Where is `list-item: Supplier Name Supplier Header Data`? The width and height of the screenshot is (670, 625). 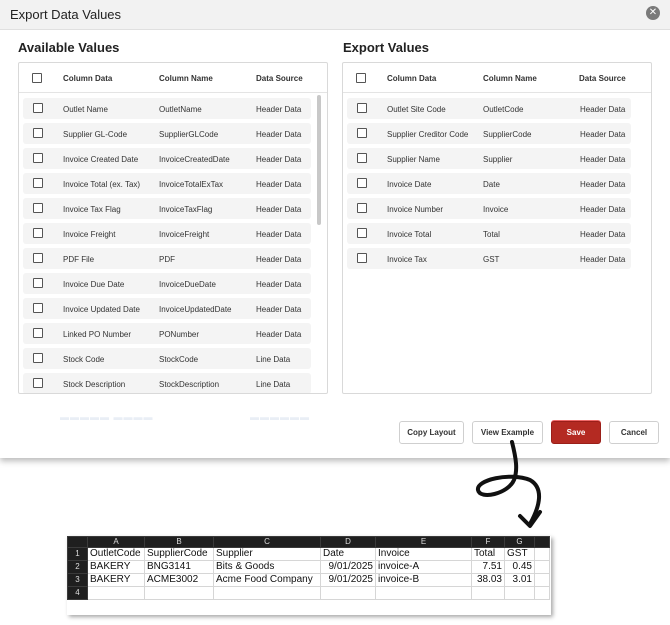 list-item: Supplier Name Supplier Header Data is located at coordinates (489, 158).